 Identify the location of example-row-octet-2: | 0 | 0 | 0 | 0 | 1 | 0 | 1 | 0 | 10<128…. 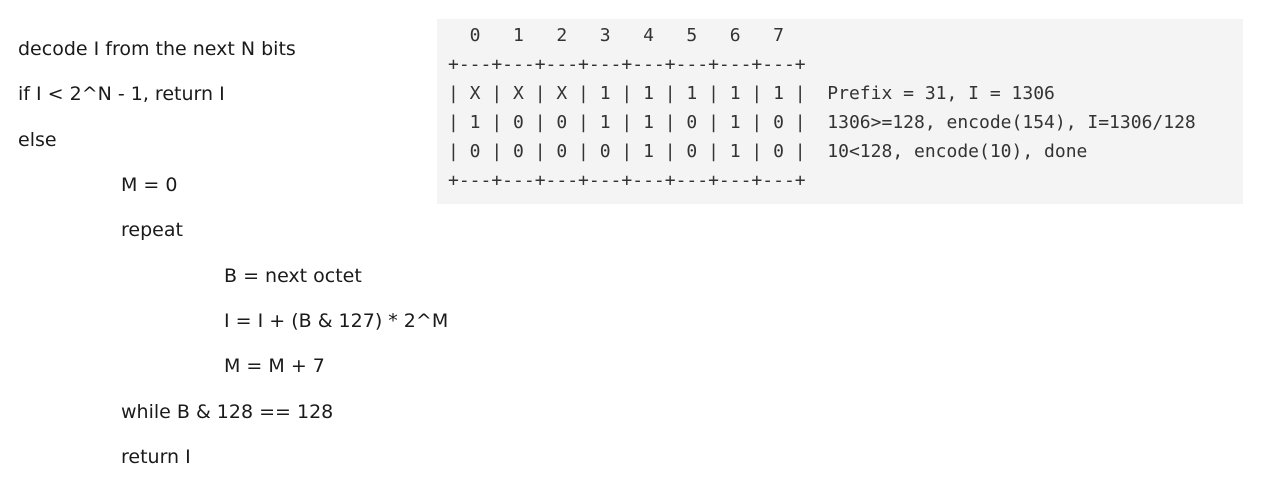
(768, 151).